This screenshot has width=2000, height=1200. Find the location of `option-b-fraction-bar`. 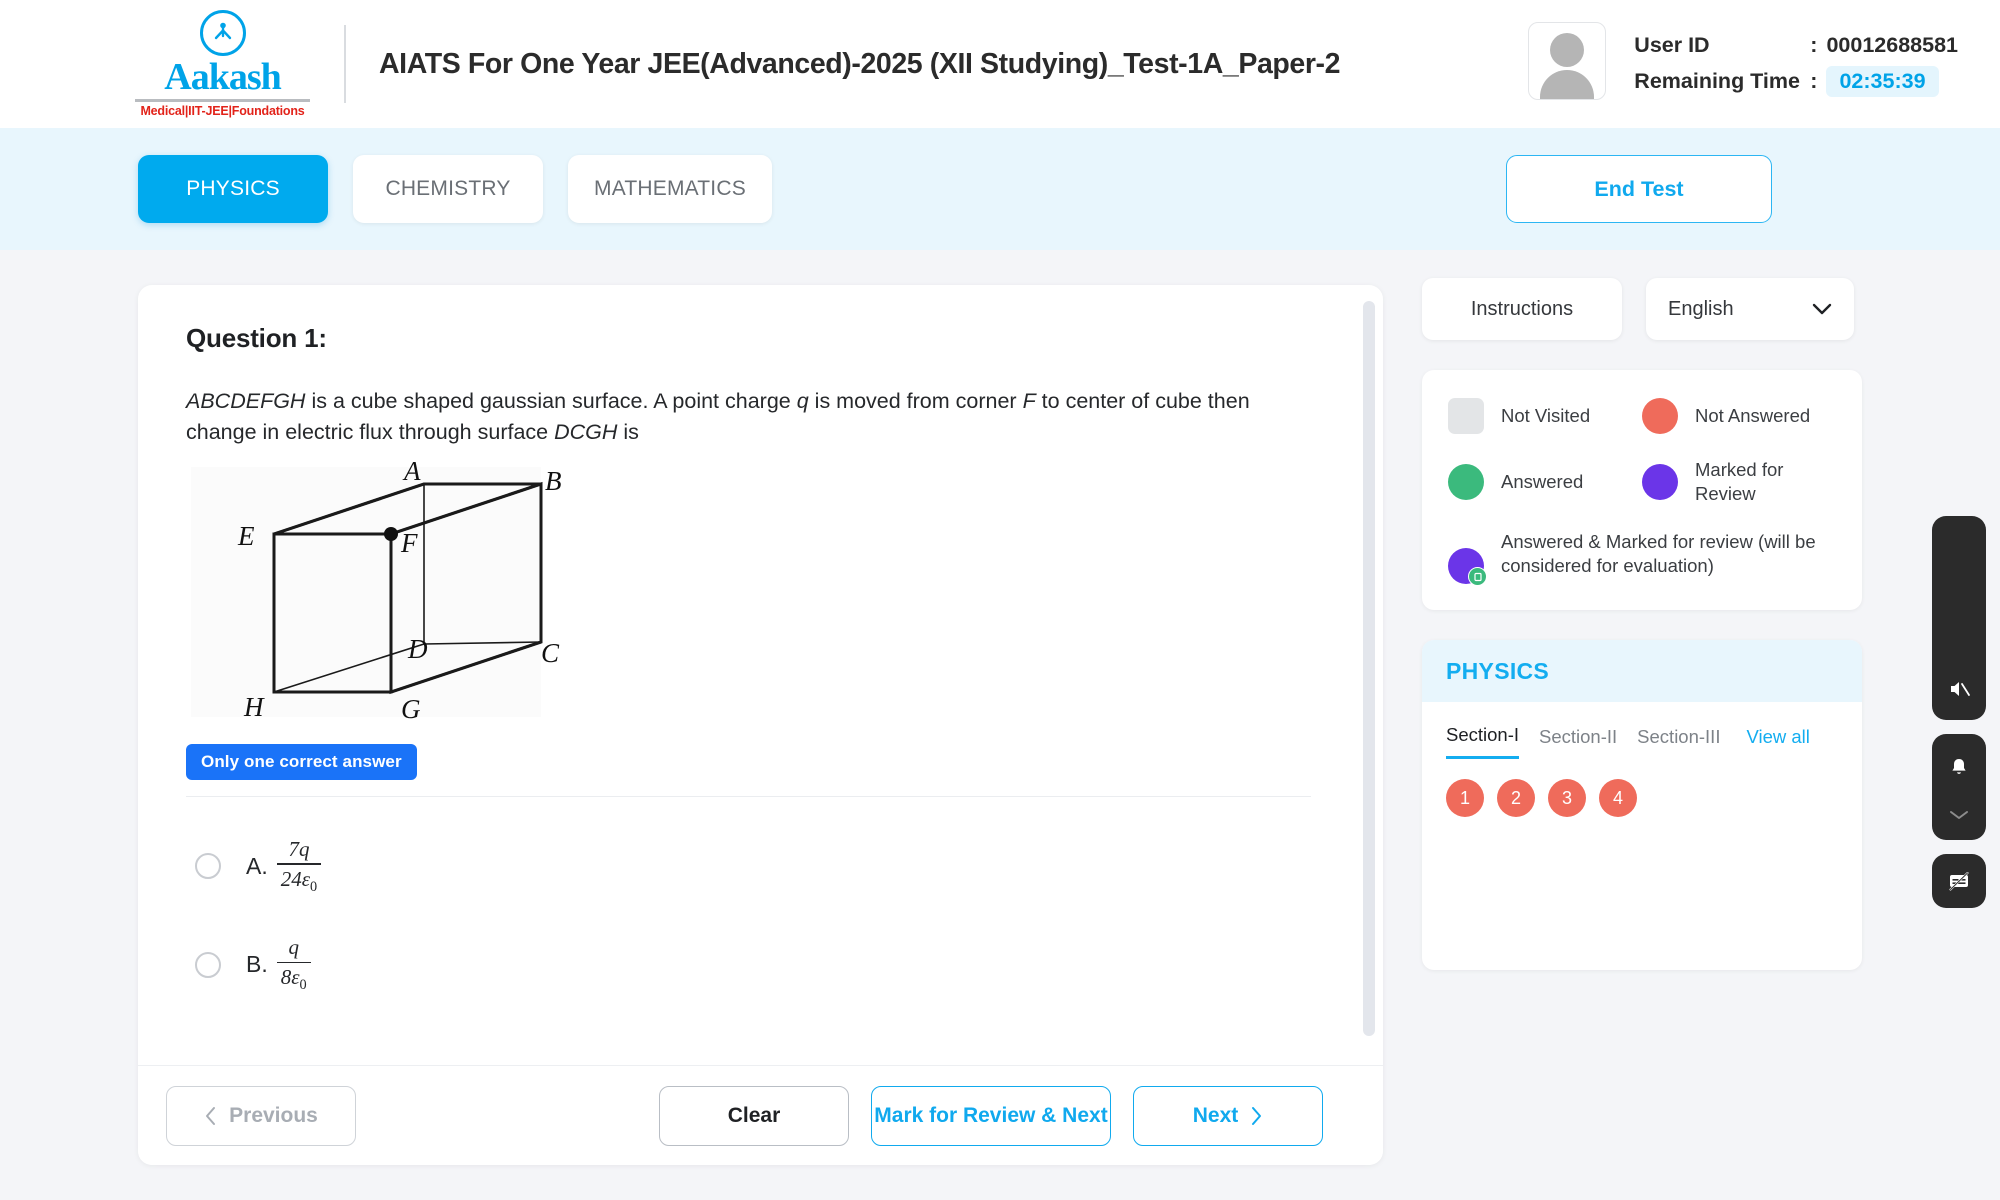

option-b-fraction-bar is located at coordinates (293, 962).